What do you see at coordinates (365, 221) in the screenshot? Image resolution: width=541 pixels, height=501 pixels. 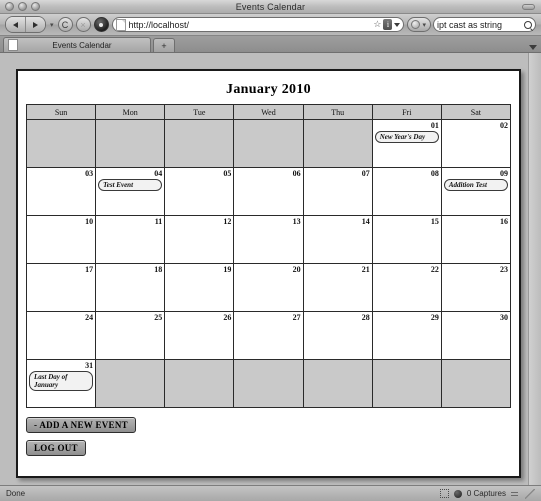 I see `calendar-day-number: 14` at bounding box center [365, 221].